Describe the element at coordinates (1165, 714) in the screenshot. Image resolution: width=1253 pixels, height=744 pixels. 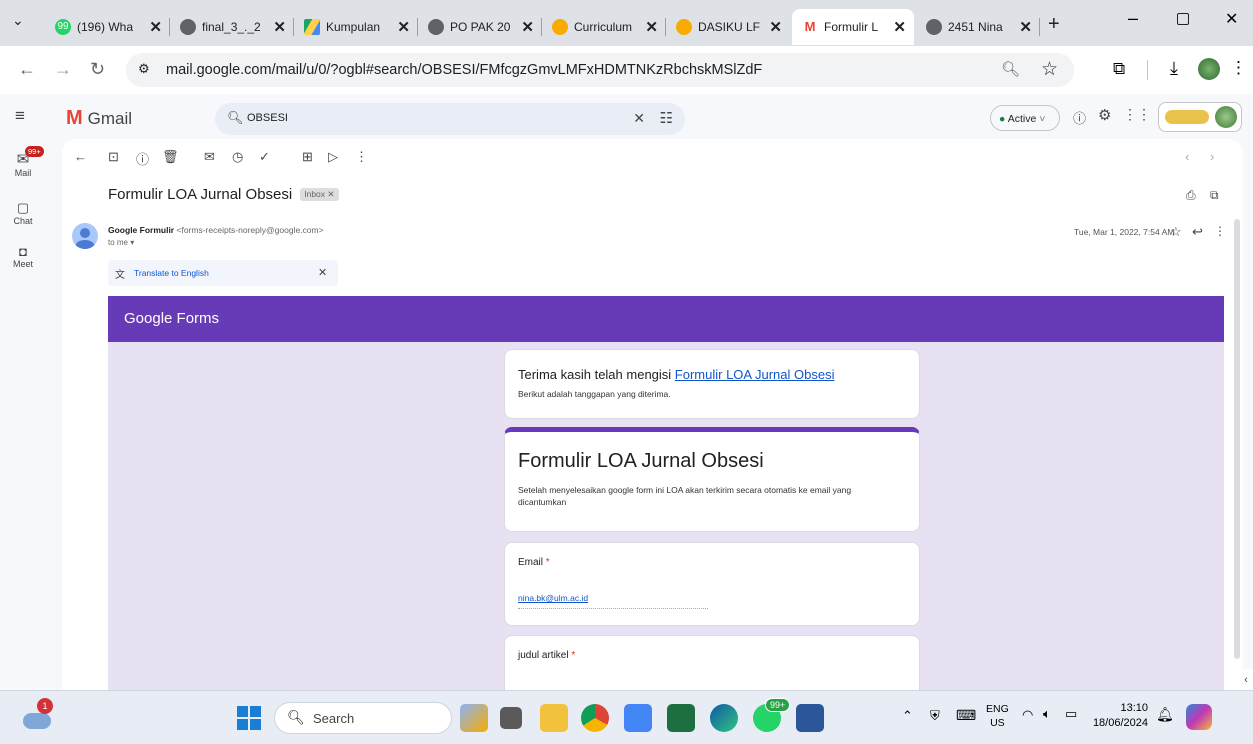
I see `bell-icon: 🔔︎` at that location.